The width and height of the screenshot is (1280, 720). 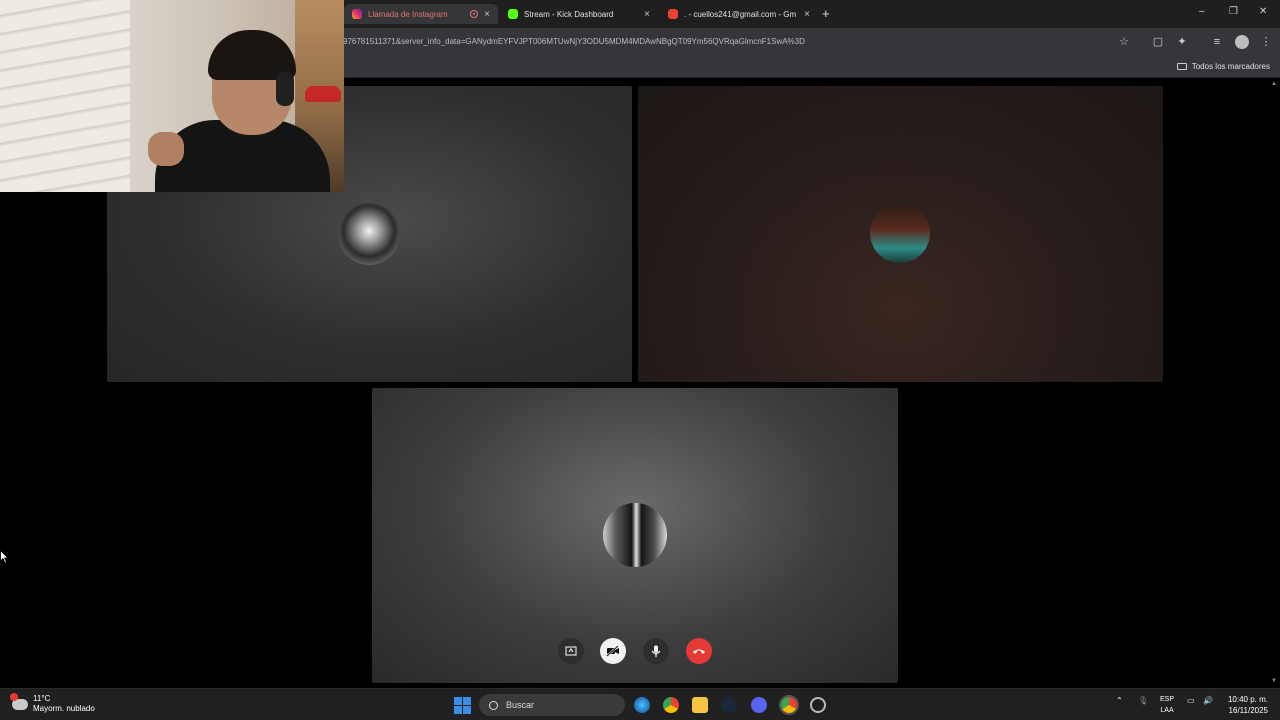 What do you see at coordinates (826, 13) in the screenshot?
I see `new-tab-button: +` at bounding box center [826, 13].